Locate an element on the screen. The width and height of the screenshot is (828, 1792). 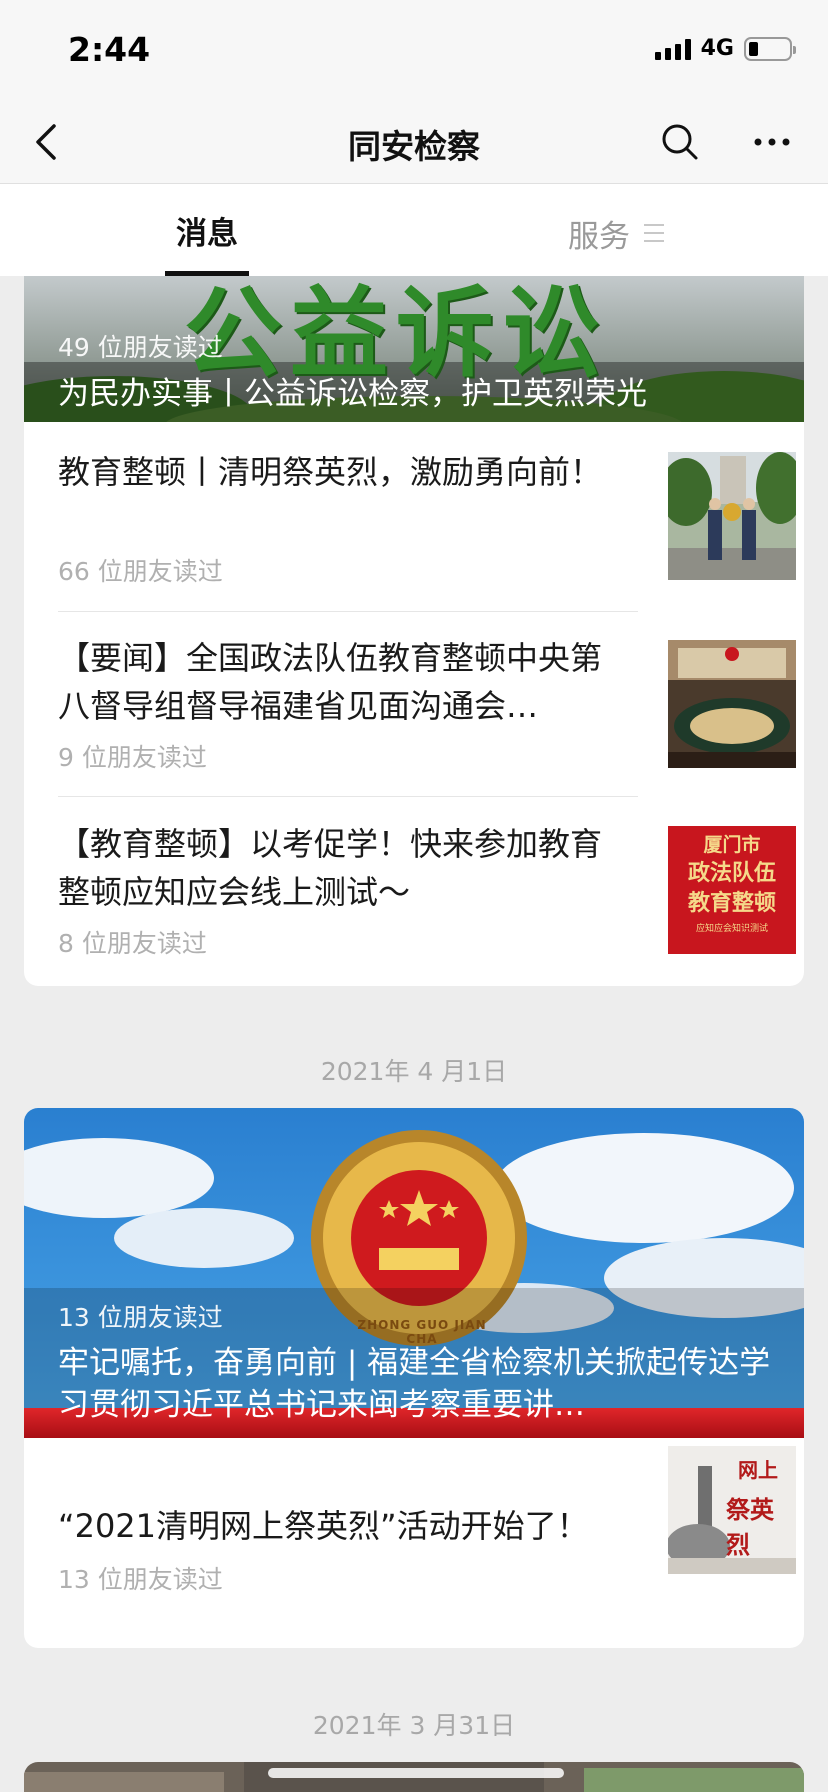
search-icon is located at coordinates (680, 142).